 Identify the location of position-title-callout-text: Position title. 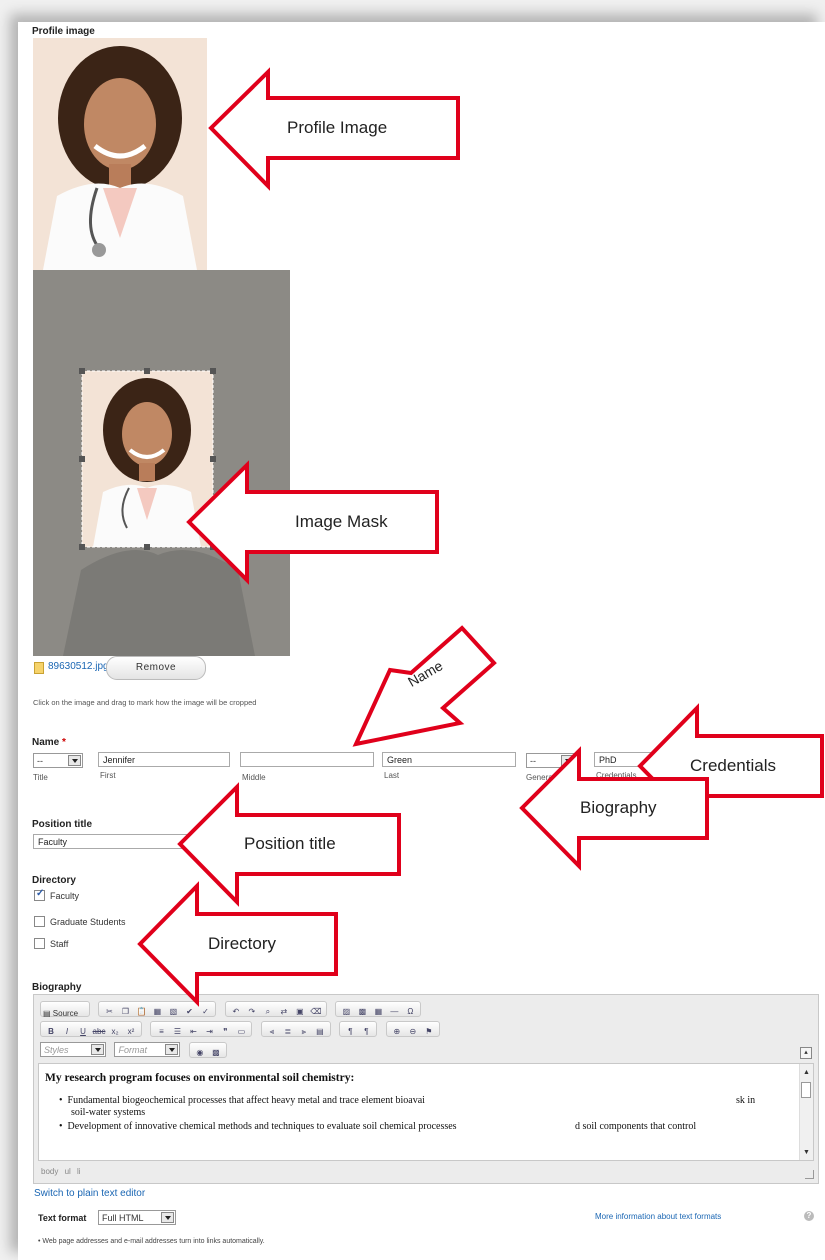
(290, 843).